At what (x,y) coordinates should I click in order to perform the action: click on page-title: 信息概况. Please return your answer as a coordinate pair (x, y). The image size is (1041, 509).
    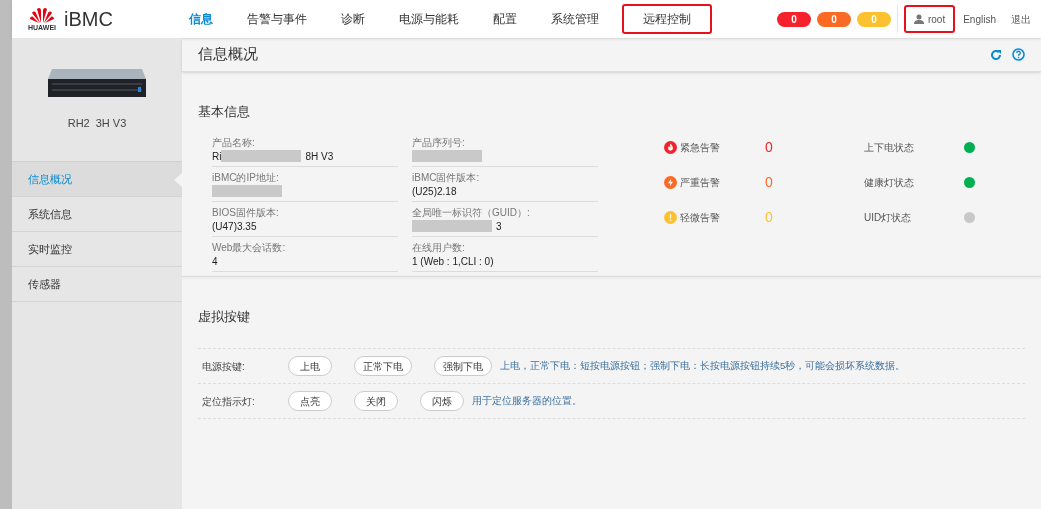
    Looking at the image, I should click on (228, 54).